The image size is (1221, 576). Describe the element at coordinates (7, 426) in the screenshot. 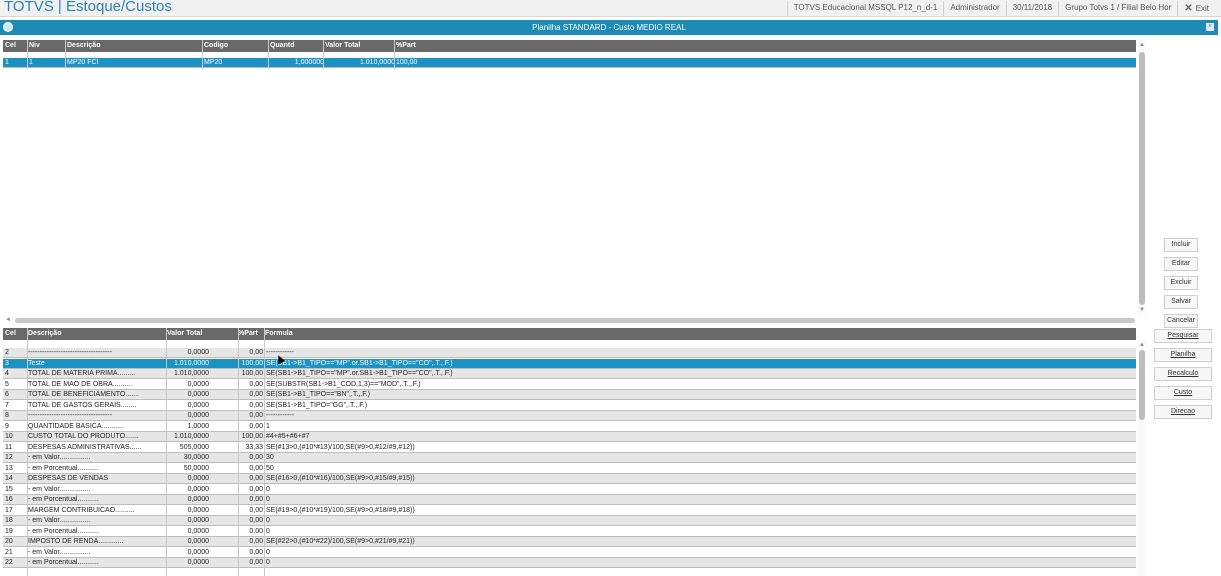

I see `cell-cel: 9` at that location.